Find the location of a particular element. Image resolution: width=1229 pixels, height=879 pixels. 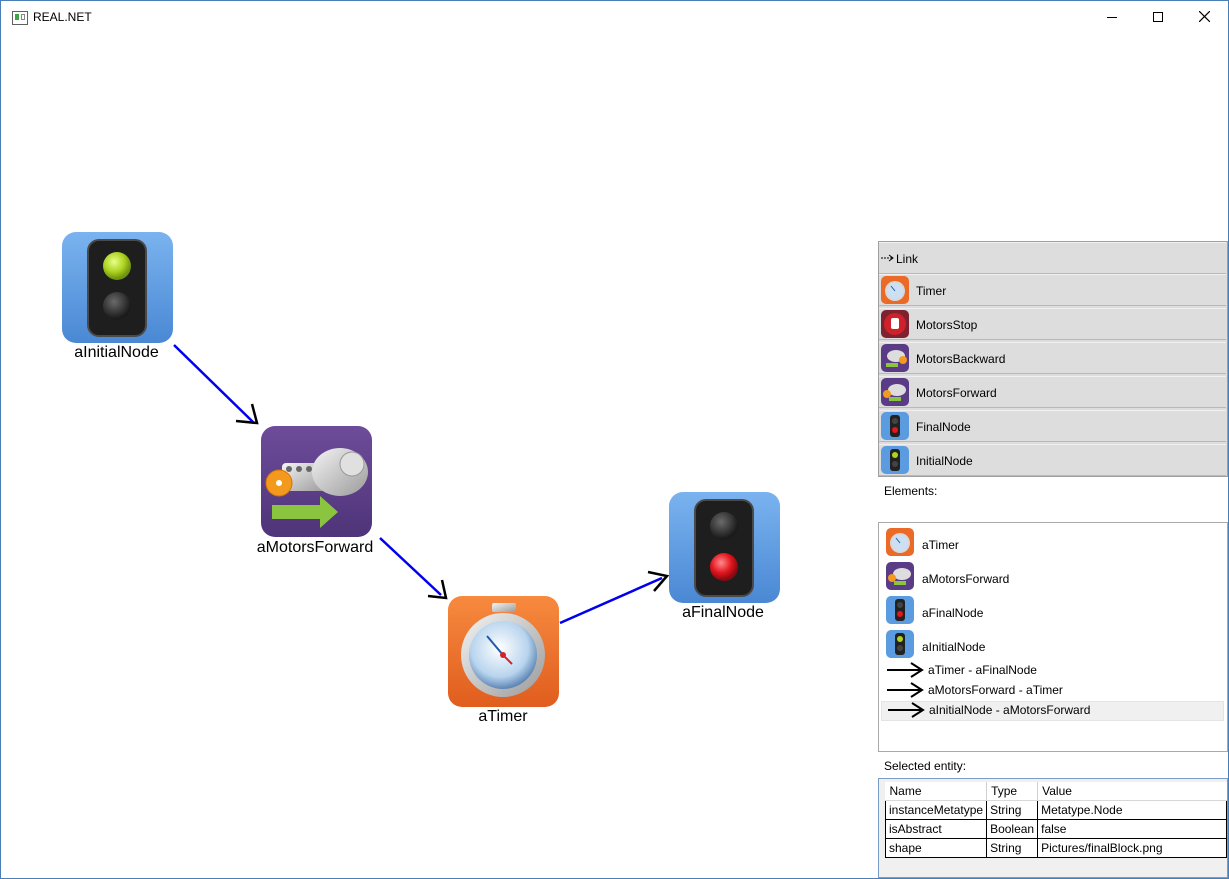

palette-item-label: FinalNode is located at coordinates (943, 427).